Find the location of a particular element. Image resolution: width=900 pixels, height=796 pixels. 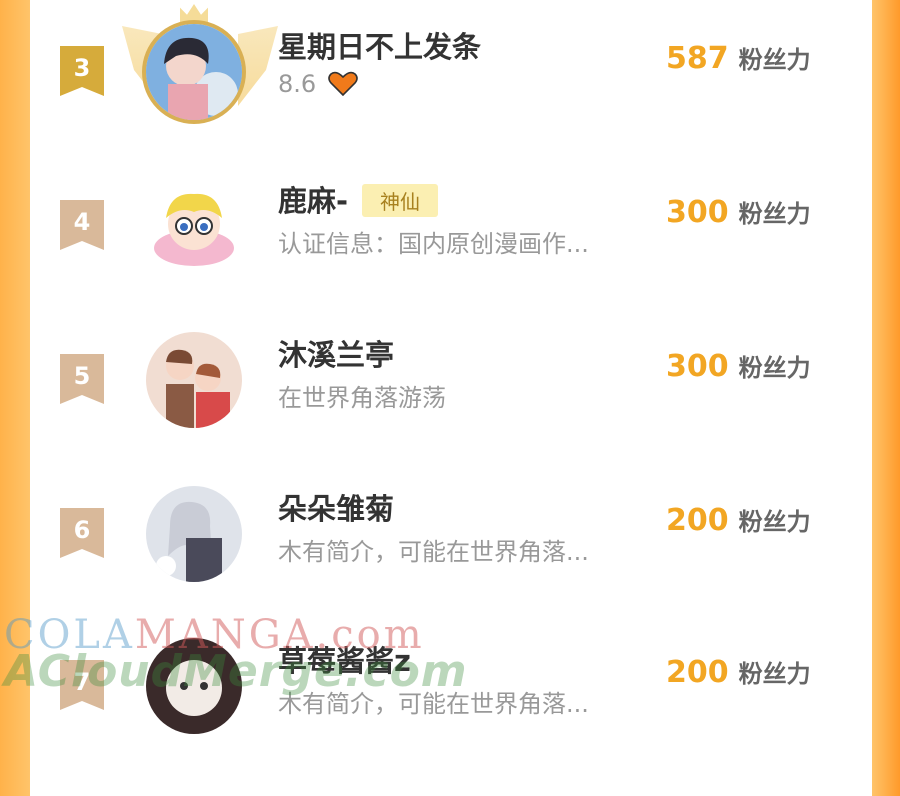

rank-badge: 6 is located at coordinates (82, 533).